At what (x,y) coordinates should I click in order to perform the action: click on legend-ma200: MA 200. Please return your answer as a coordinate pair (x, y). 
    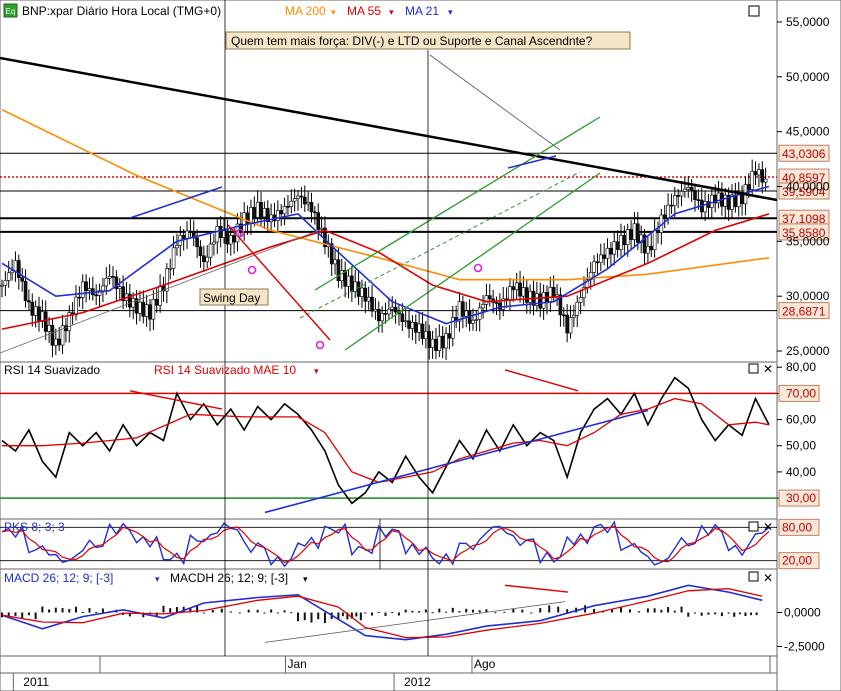
    Looking at the image, I should click on (305, 11).